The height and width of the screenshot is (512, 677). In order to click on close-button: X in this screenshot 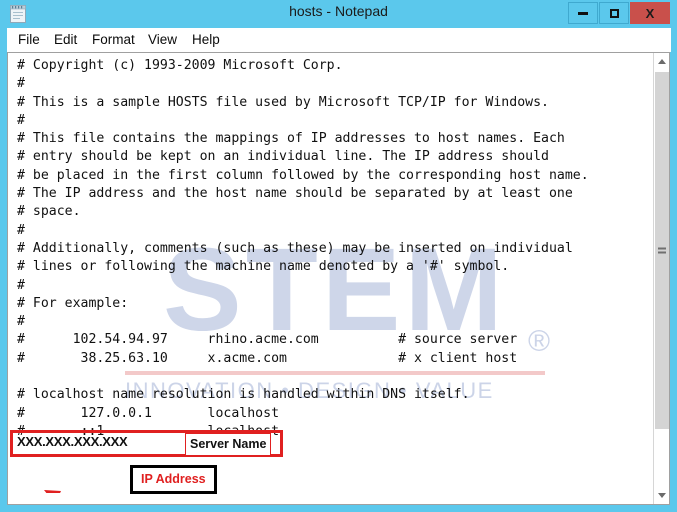, I will do `click(650, 13)`.